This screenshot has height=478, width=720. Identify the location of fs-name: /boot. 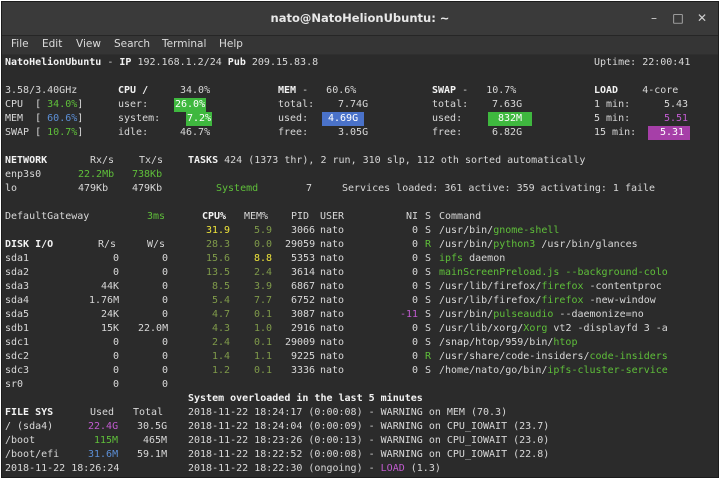
(20, 440).